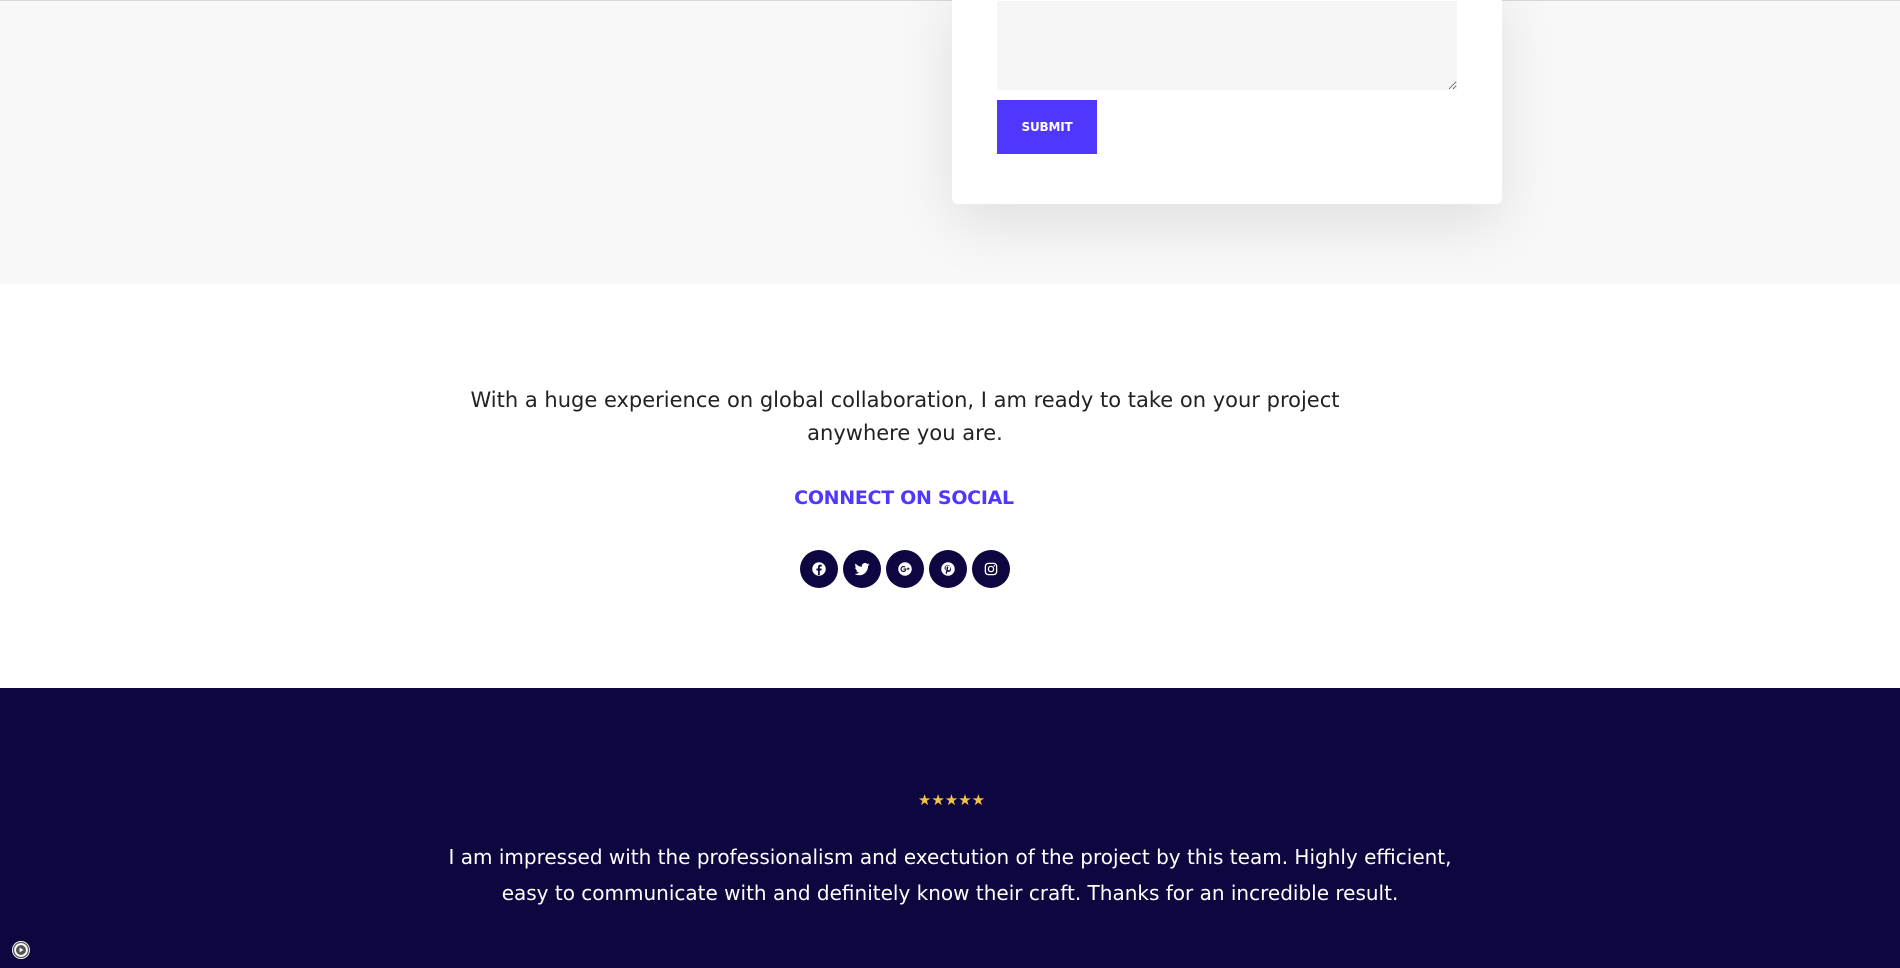 The image size is (1900, 968). I want to click on message-textarea, so click(1227, 45).